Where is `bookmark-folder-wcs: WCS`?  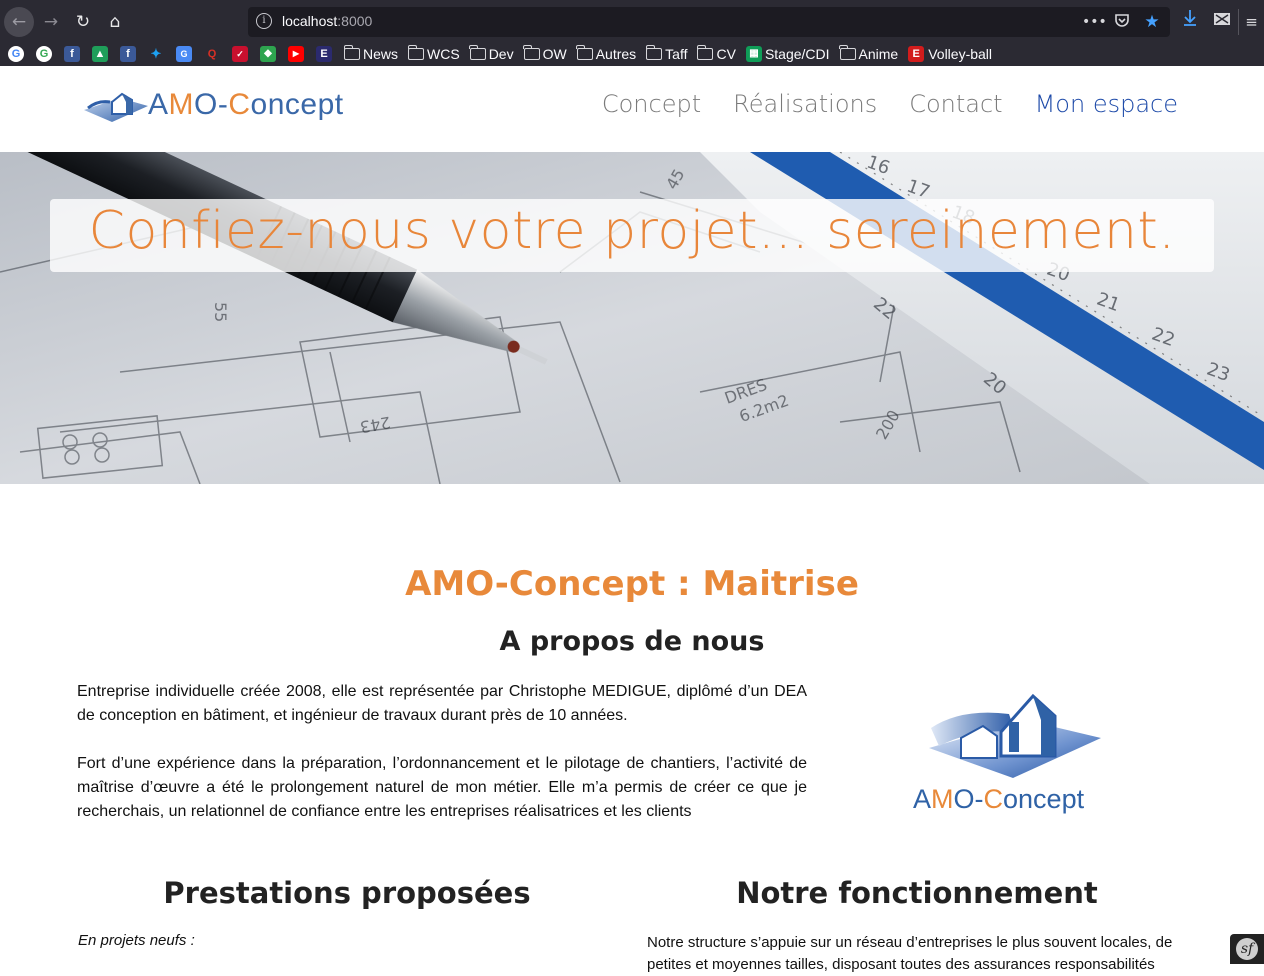 bookmark-folder-wcs: WCS is located at coordinates (433, 53).